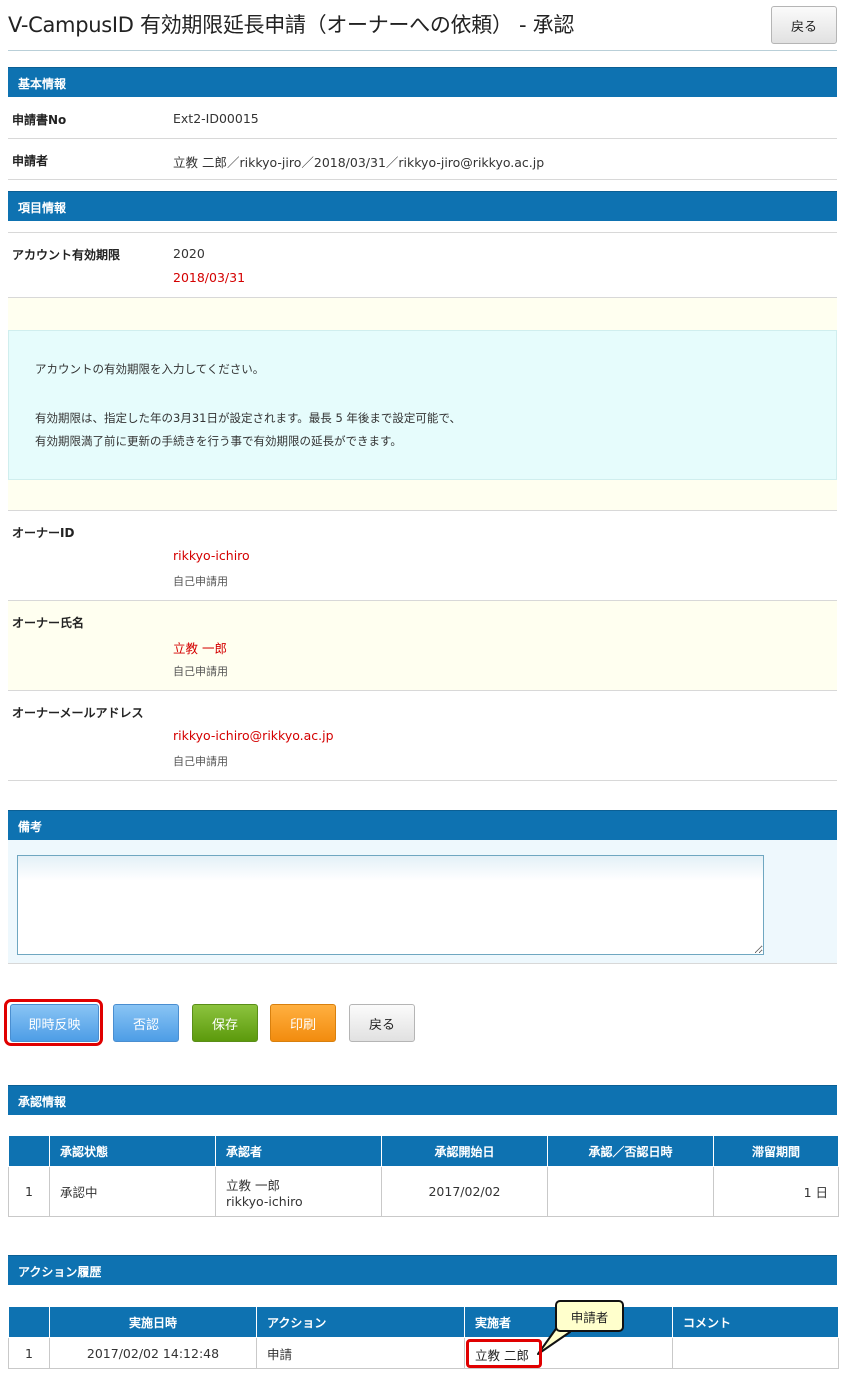 Image resolution: width=843 pixels, height=1375 pixels. I want to click on column-header: 実施日時, so click(153, 1322).